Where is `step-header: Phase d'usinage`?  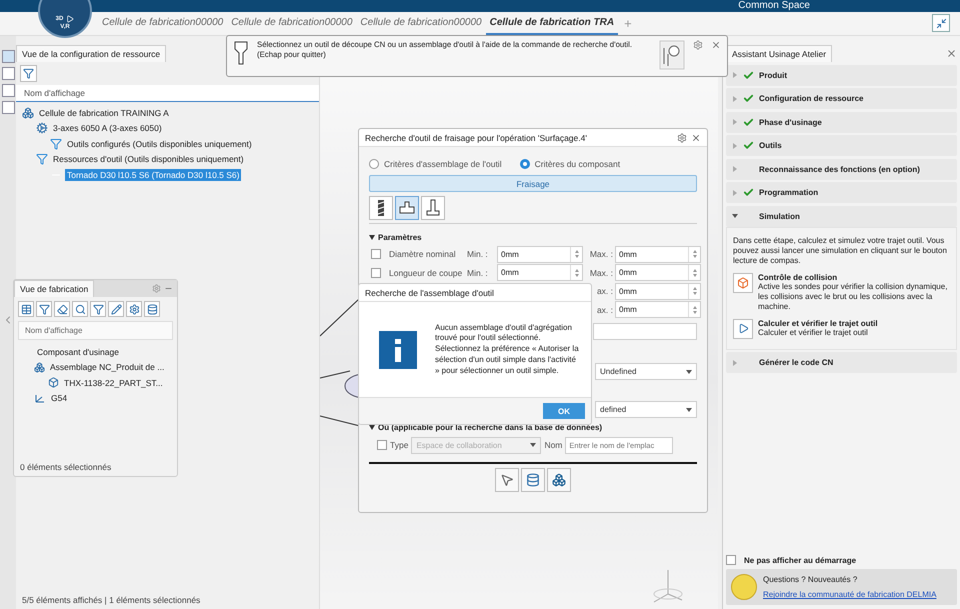
step-header: Phase d'usinage is located at coordinates (841, 122).